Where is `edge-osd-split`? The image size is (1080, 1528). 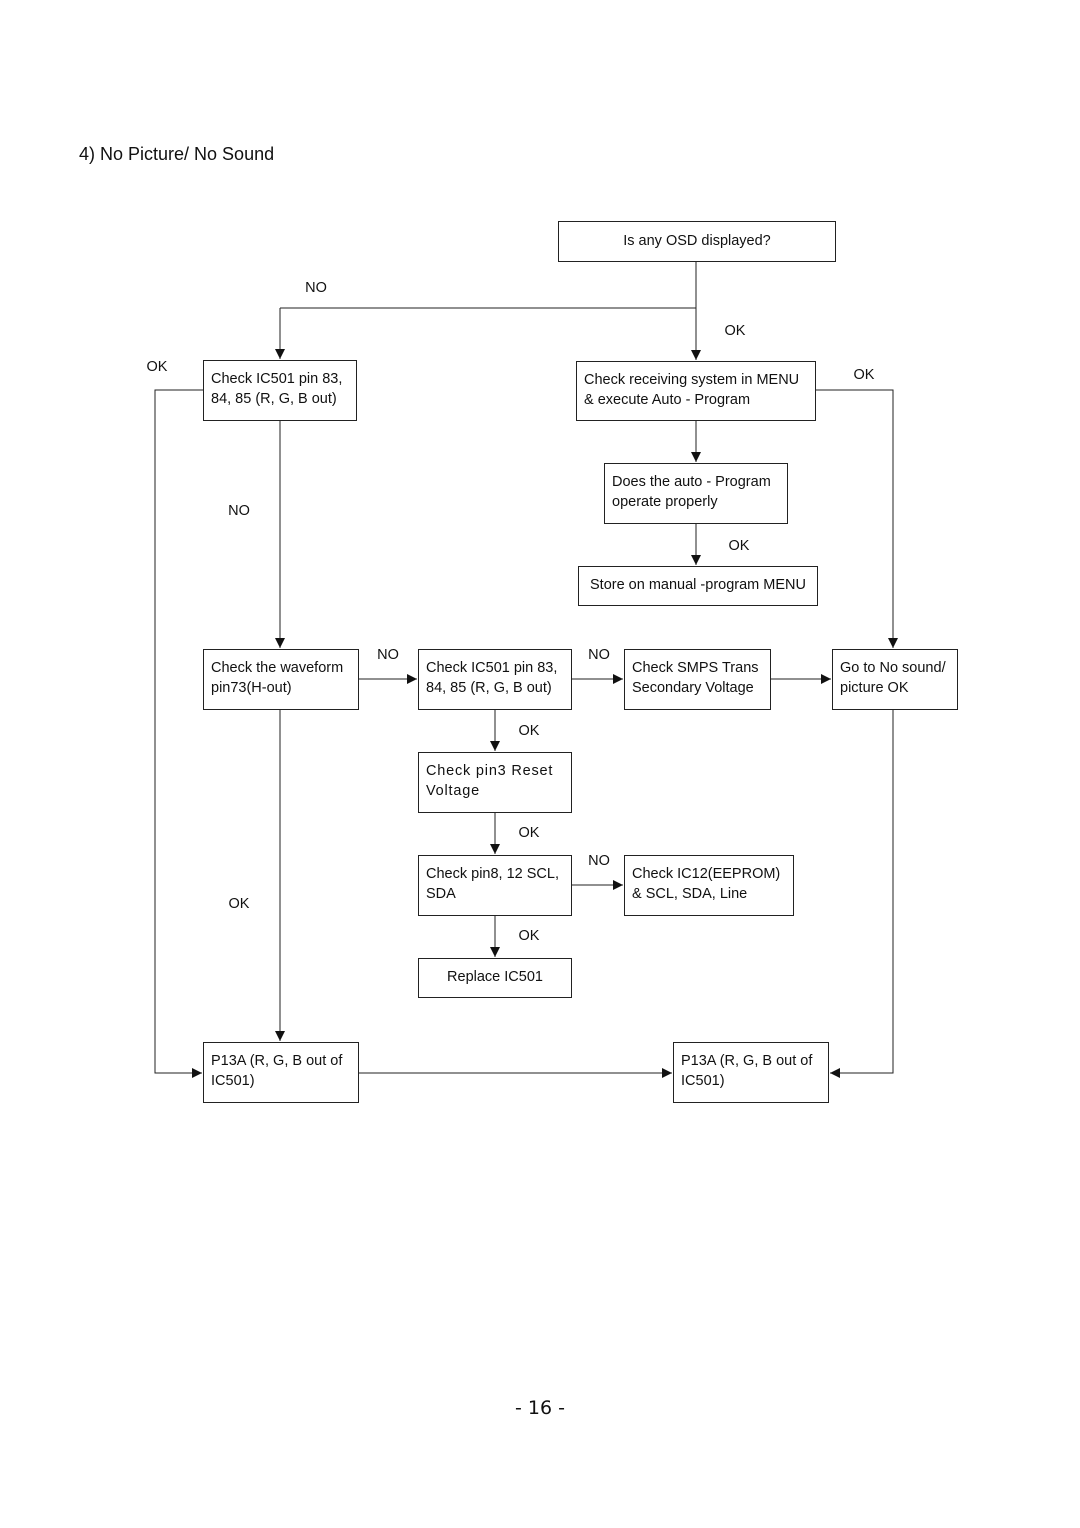
edge-osd-split is located at coordinates (488, 285).